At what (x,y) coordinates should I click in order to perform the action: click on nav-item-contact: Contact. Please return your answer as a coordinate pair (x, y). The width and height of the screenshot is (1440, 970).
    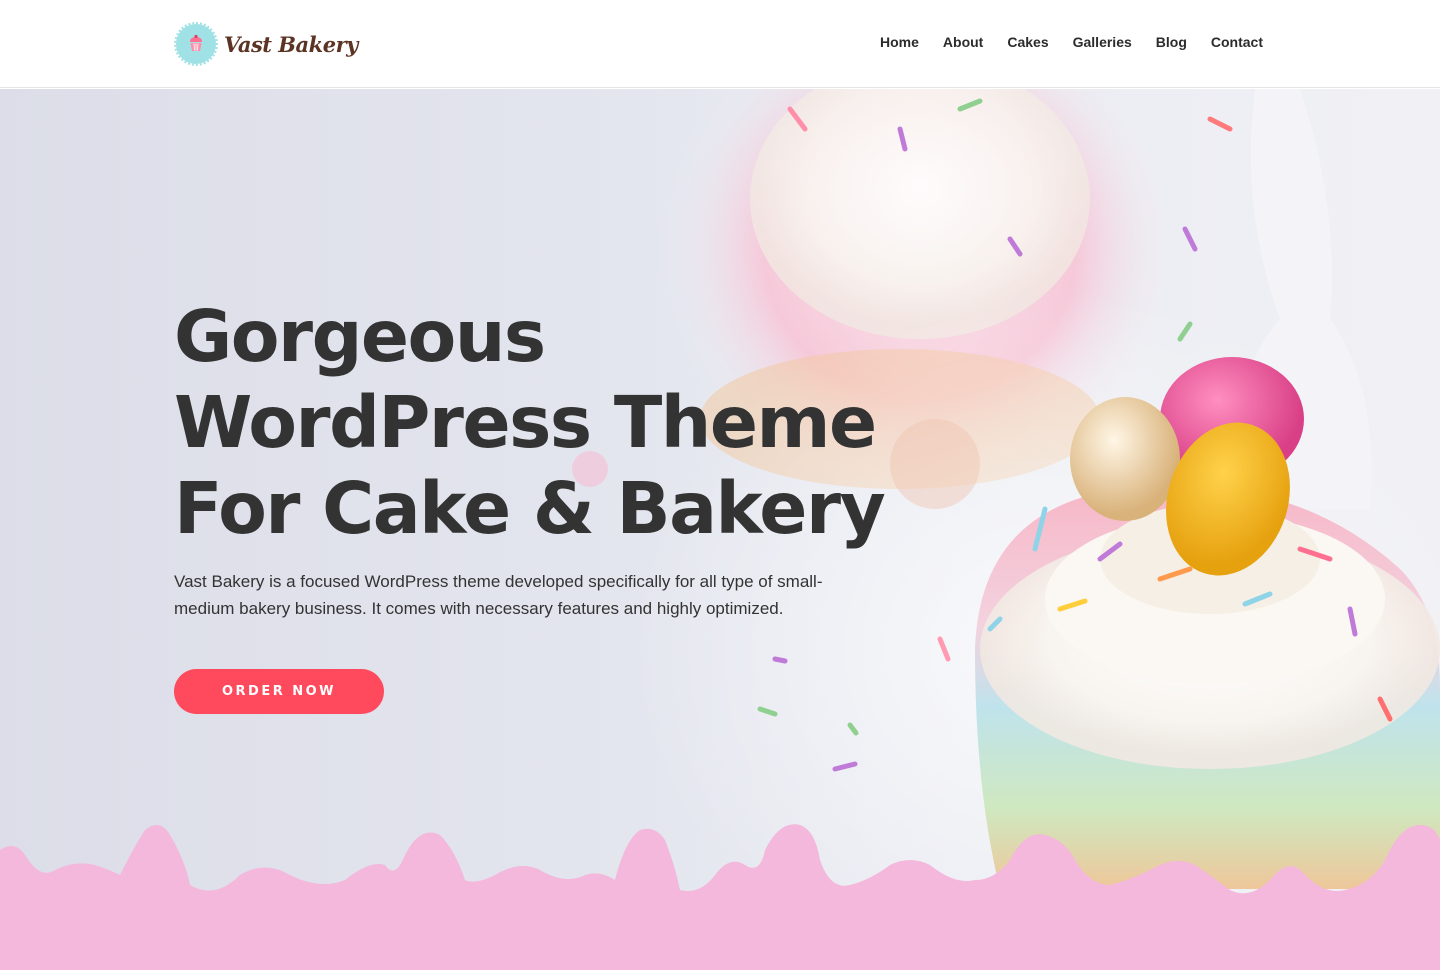
    Looking at the image, I should click on (1237, 42).